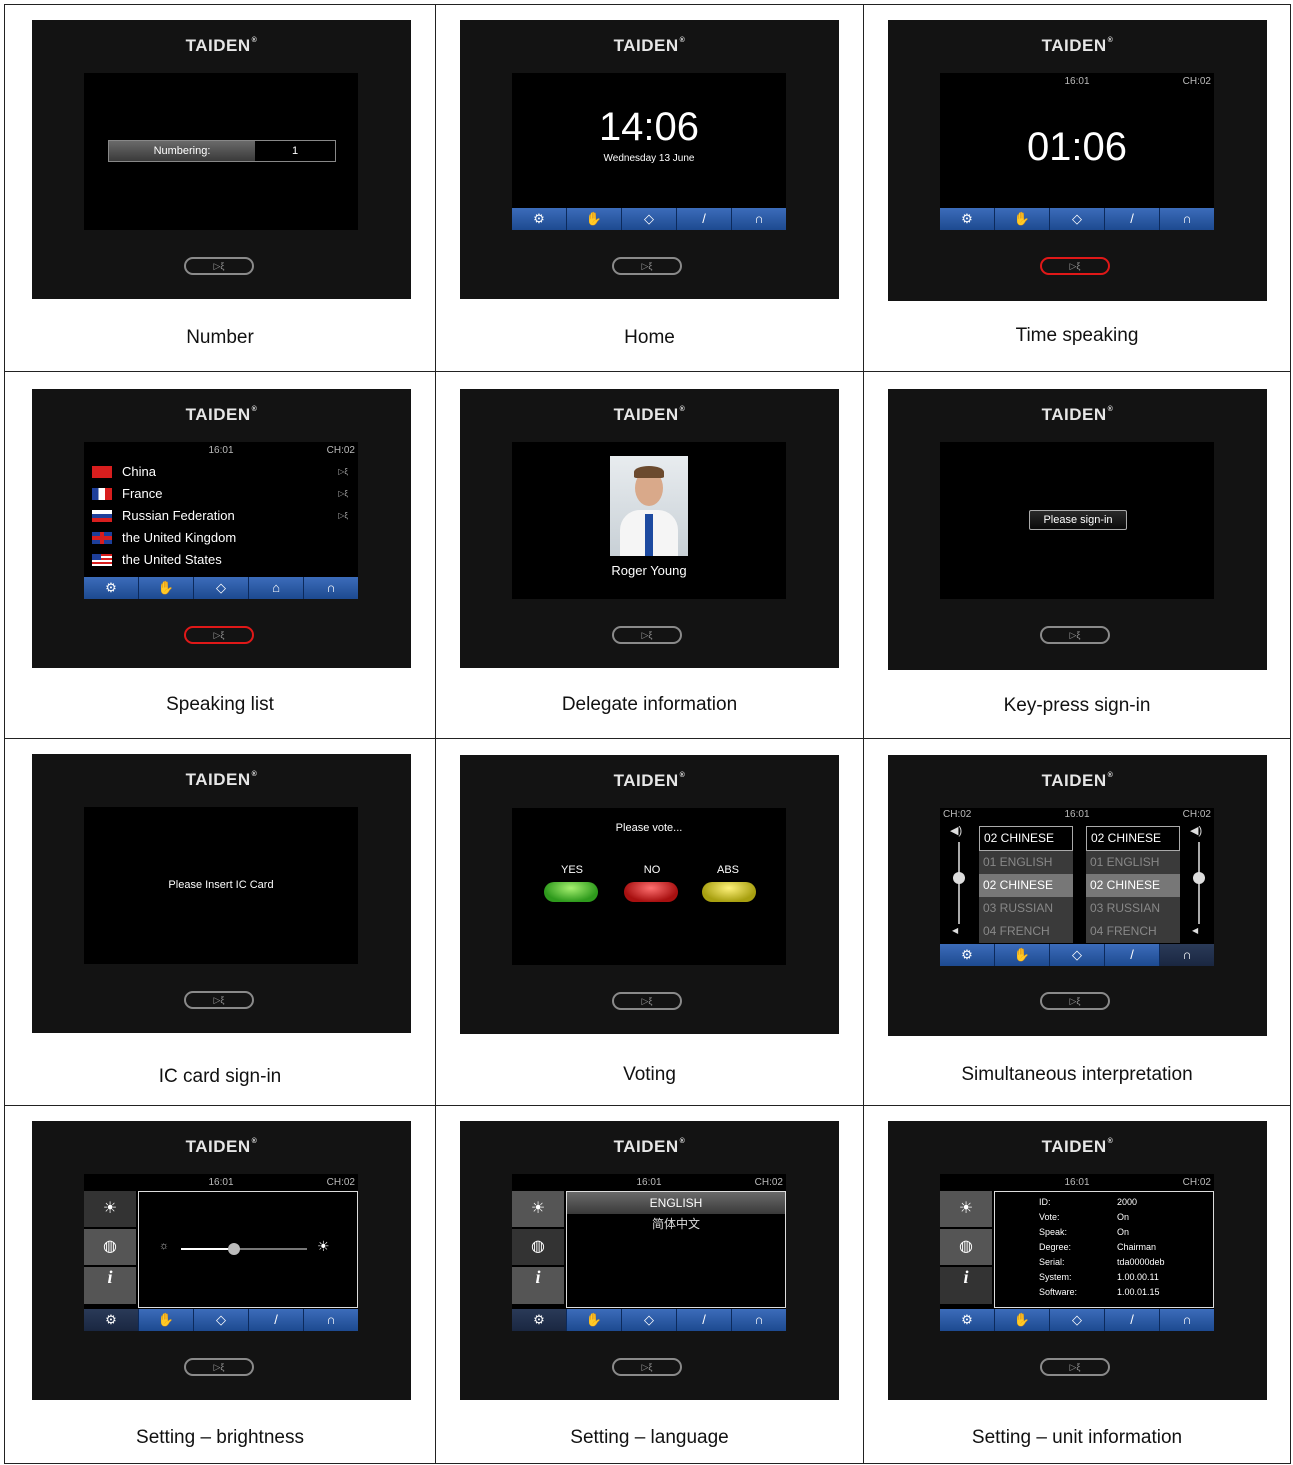 The width and height of the screenshot is (1293, 1465). What do you see at coordinates (221, 45) in the screenshot?
I see `taiden-logo: TAIDEN®` at bounding box center [221, 45].